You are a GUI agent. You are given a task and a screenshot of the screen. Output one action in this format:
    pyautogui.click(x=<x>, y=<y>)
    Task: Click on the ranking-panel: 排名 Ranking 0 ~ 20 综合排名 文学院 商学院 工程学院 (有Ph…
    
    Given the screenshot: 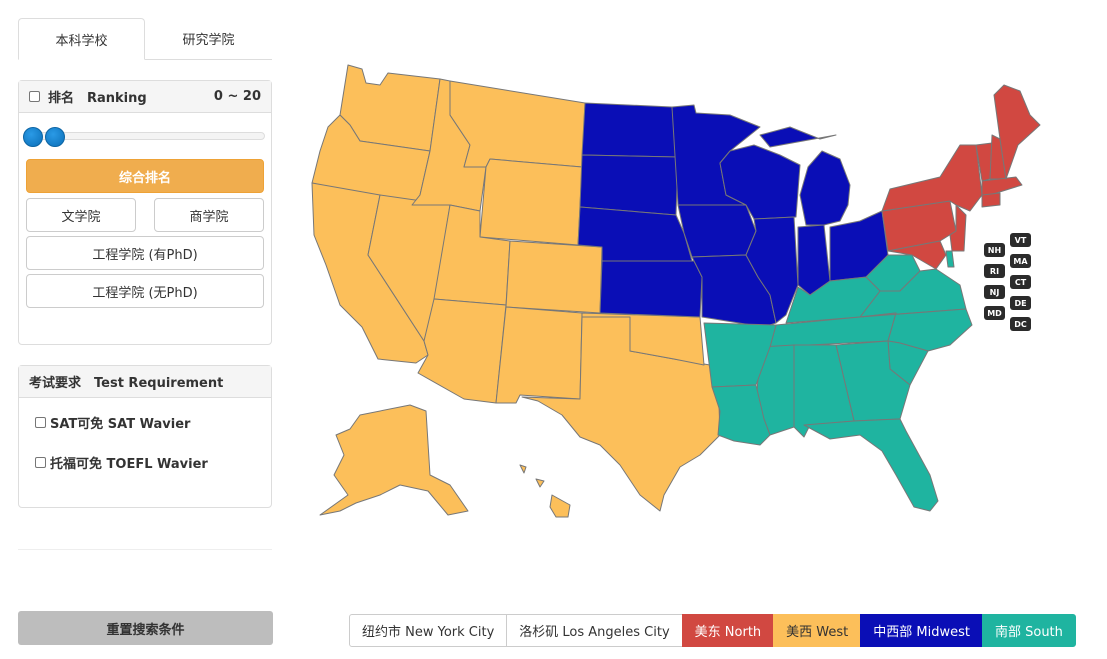 What is the action you would take?
    pyautogui.click(x=145, y=212)
    